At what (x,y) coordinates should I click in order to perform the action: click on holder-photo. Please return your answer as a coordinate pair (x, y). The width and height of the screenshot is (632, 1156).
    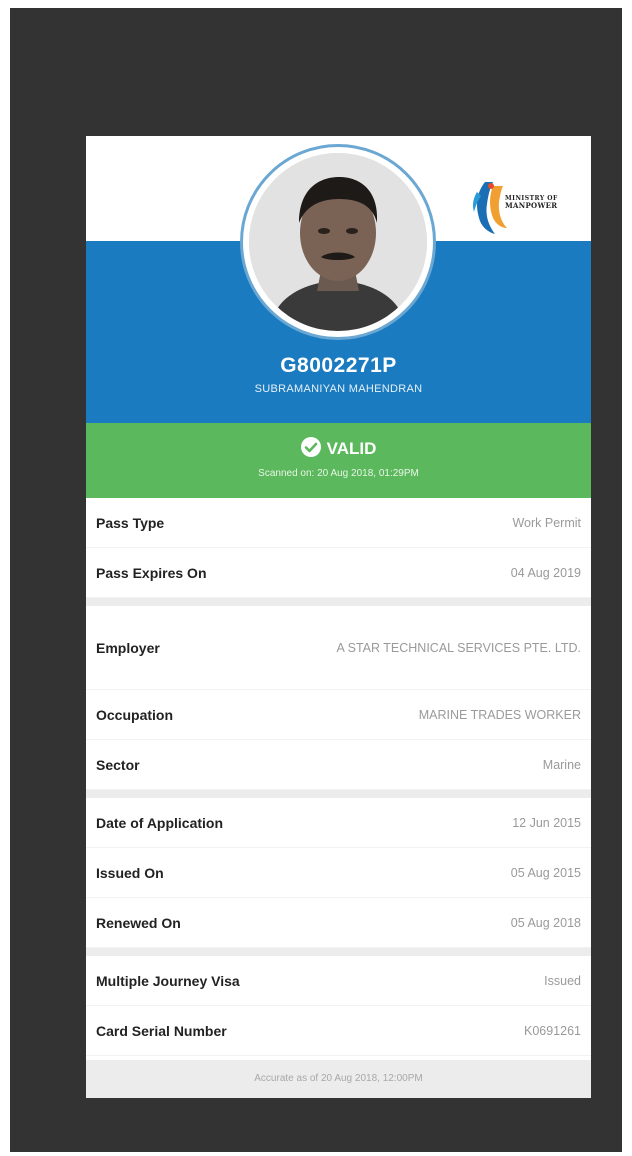
    Looking at the image, I should click on (338, 242).